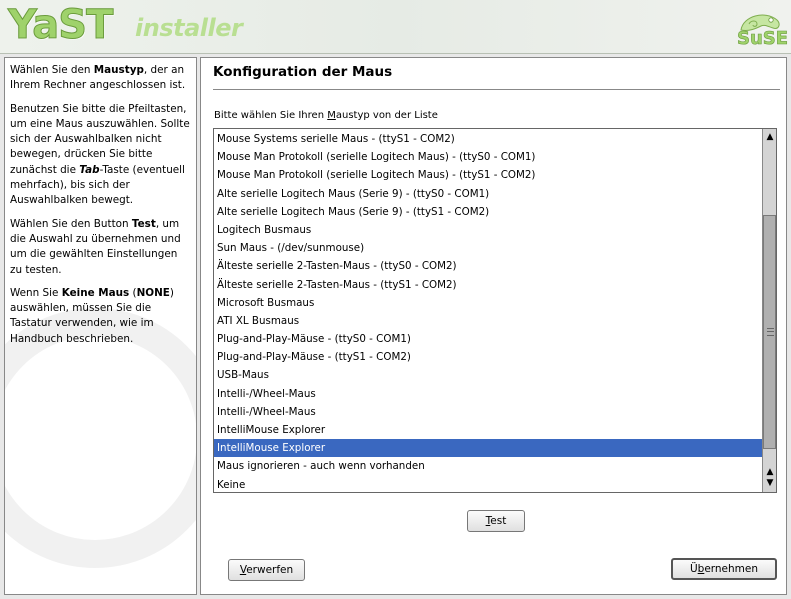 Image resolution: width=791 pixels, height=599 pixels. Describe the element at coordinates (763, 39) in the screenshot. I see `suse-logo-text: SuSE` at that location.